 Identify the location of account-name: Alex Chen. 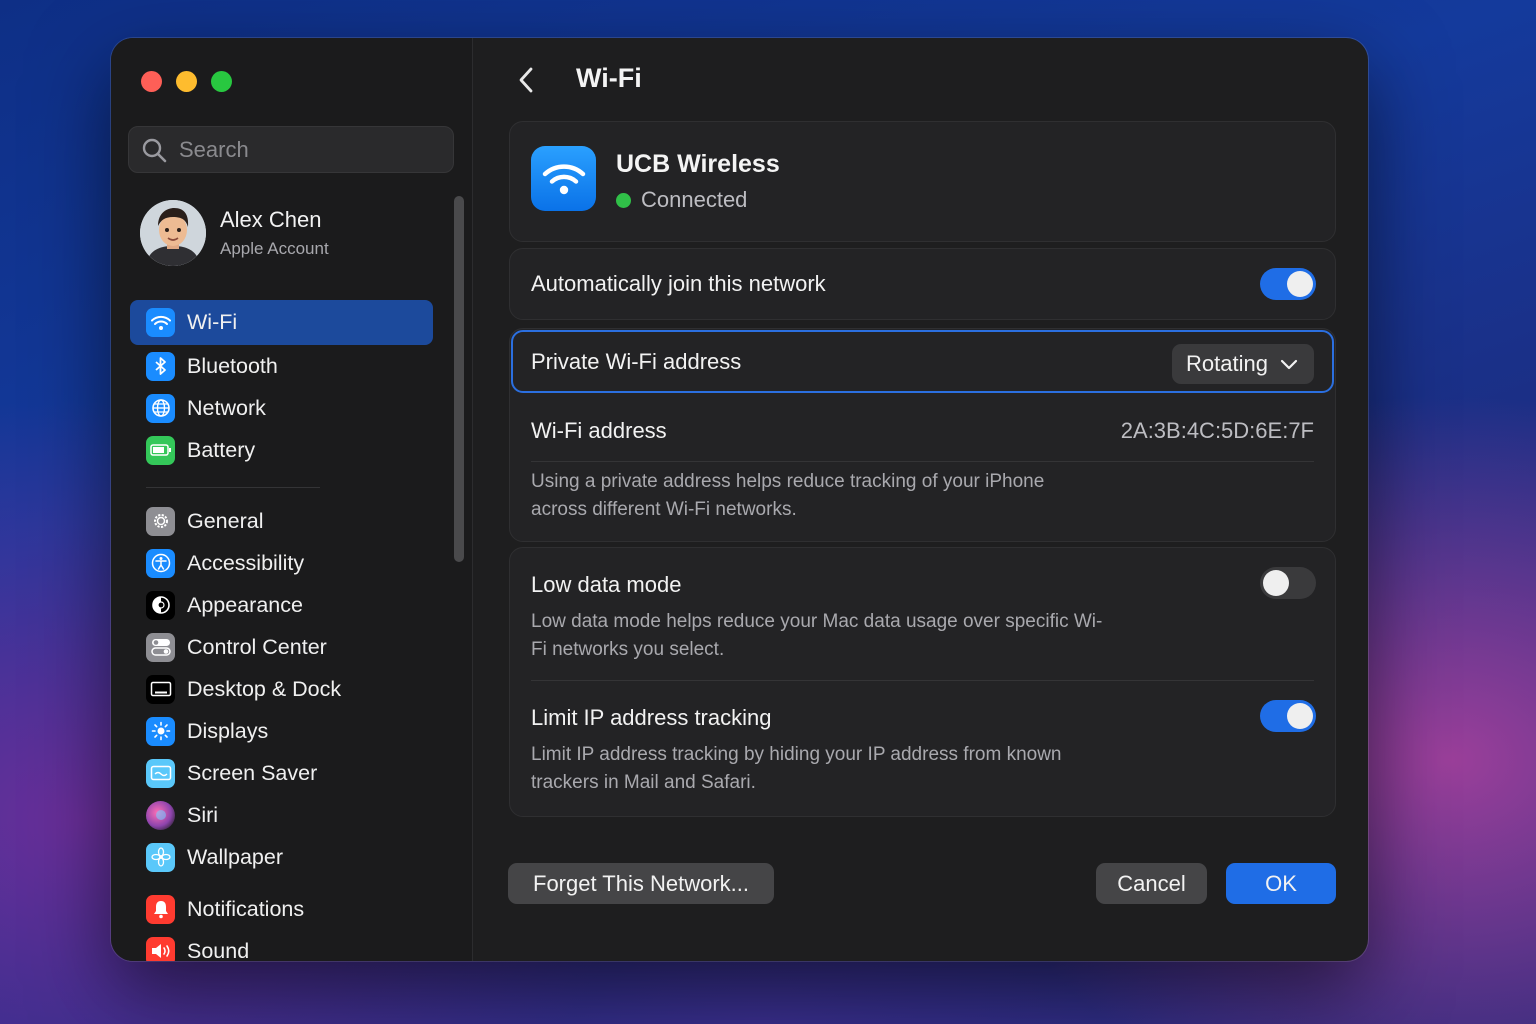
(271, 219).